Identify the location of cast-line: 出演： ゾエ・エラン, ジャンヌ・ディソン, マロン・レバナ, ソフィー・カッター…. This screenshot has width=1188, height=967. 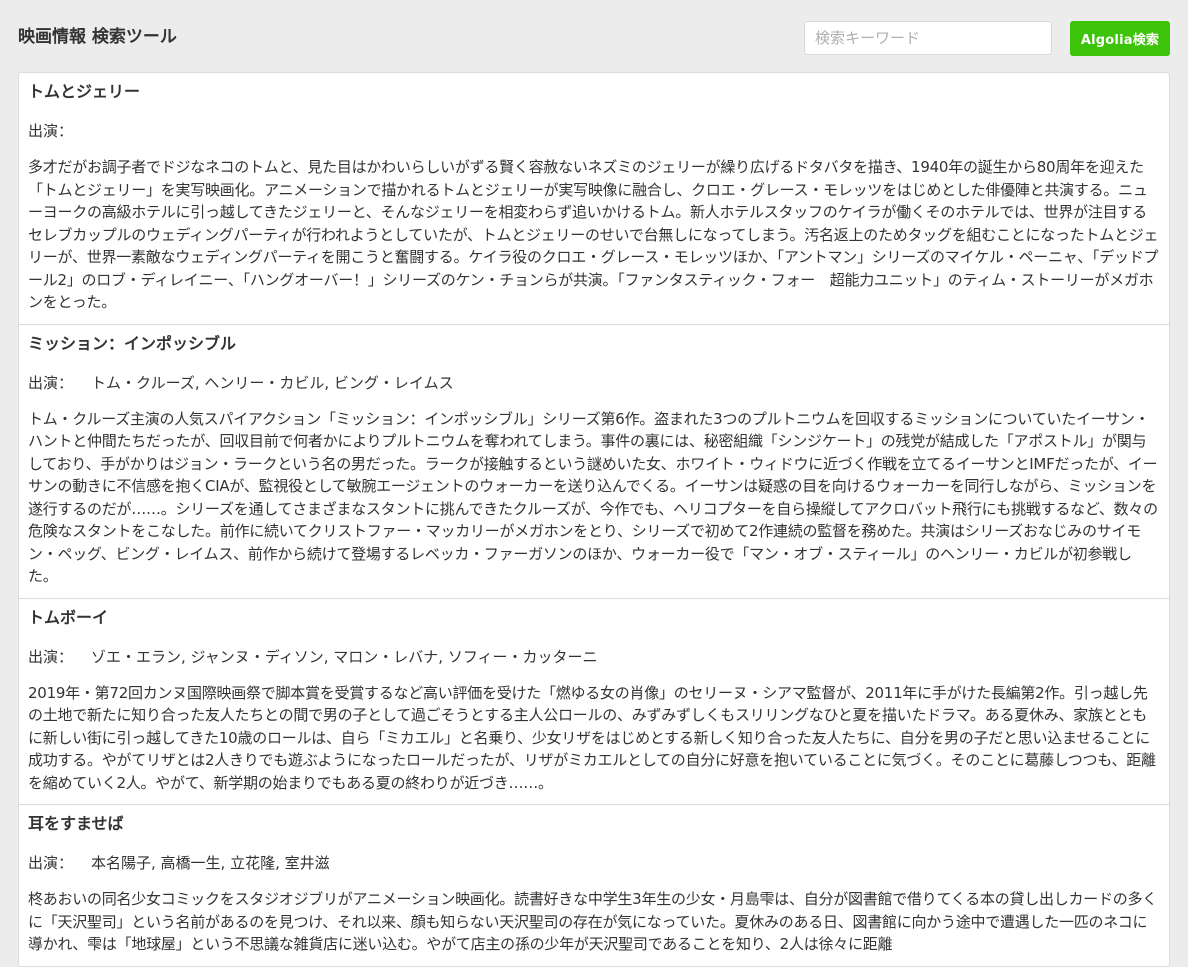
(594, 657).